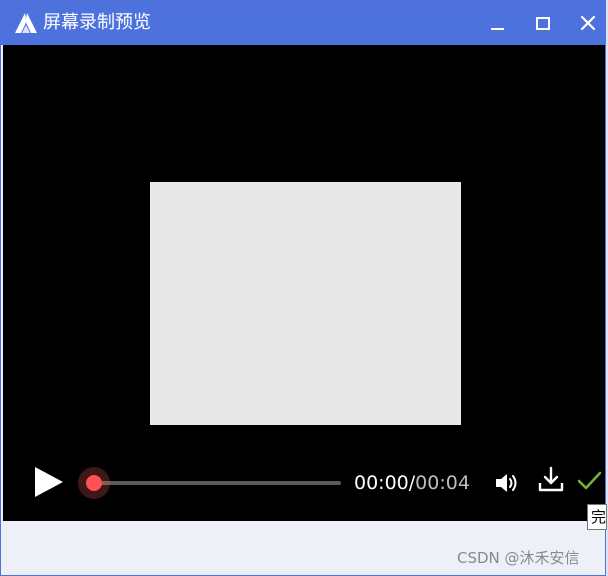 This screenshot has height=576, width=608. What do you see at coordinates (26, 23) in the screenshot?
I see `app-logo-icon` at bounding box center [26, 23].